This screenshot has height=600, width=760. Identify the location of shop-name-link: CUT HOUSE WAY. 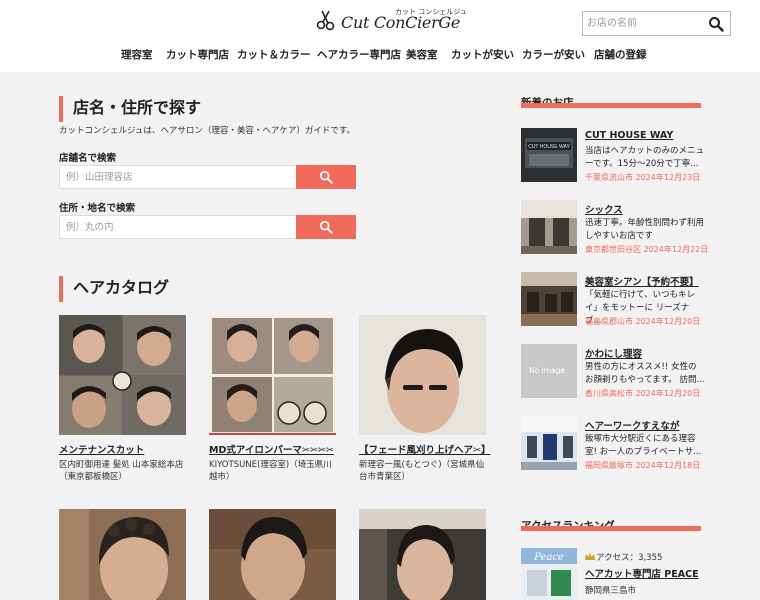
(629, 135).